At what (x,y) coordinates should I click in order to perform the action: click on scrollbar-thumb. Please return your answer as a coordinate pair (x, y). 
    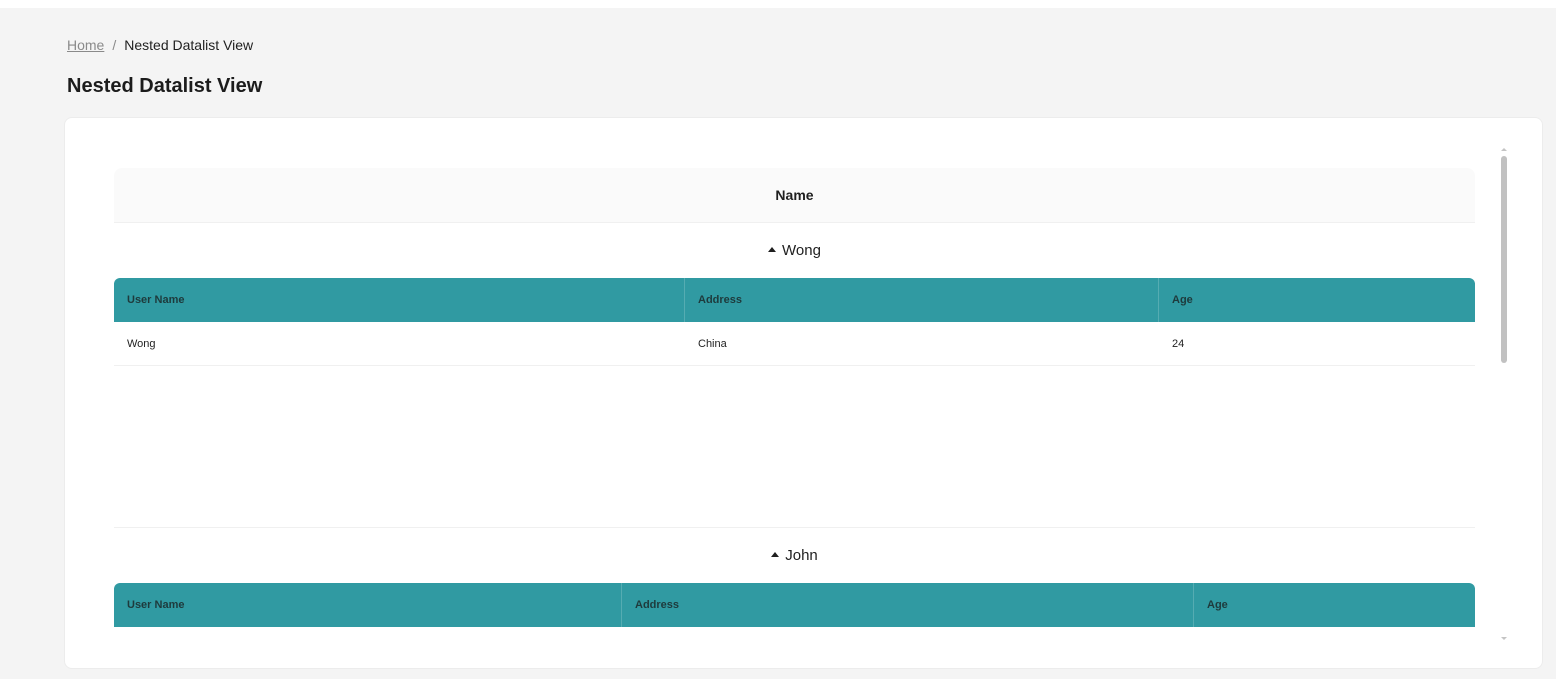
    Looking at the image, I should click on (1504, 259).